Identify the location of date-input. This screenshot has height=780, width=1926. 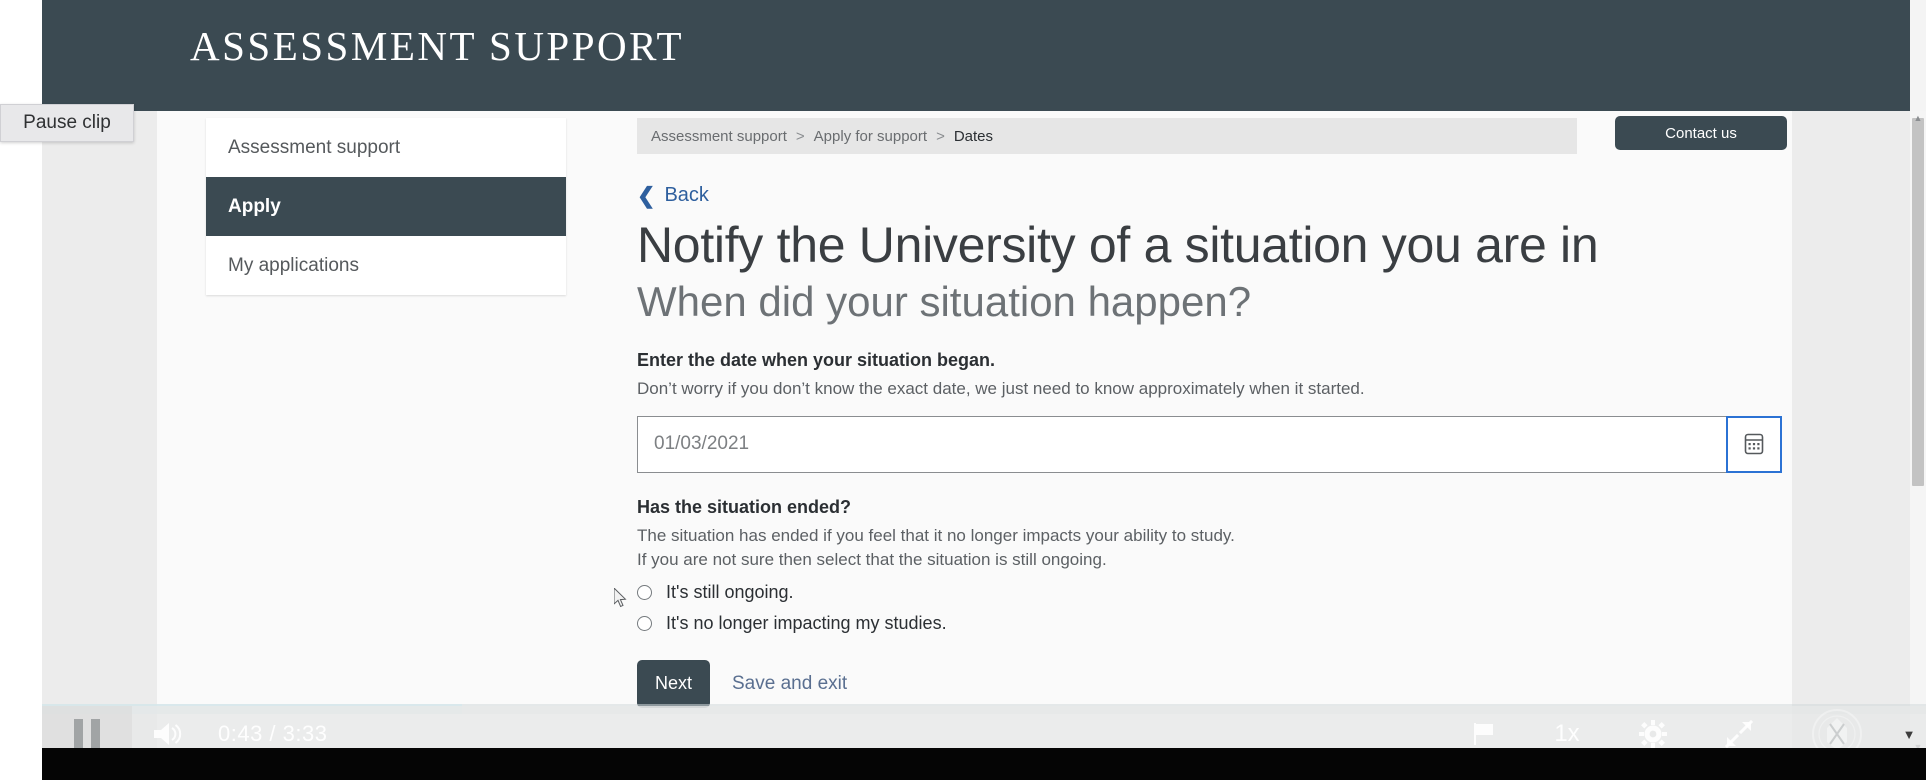
(1181, 444).